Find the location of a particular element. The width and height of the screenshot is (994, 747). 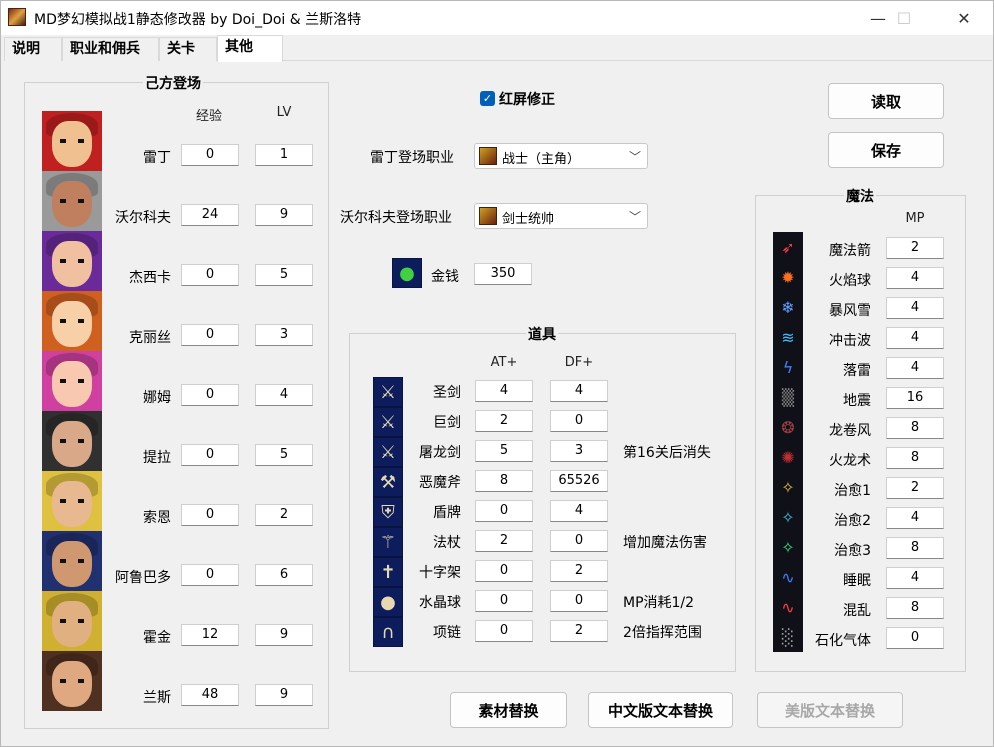

character-name: 阿鲁巴多 is located at coordinates (143, 578).